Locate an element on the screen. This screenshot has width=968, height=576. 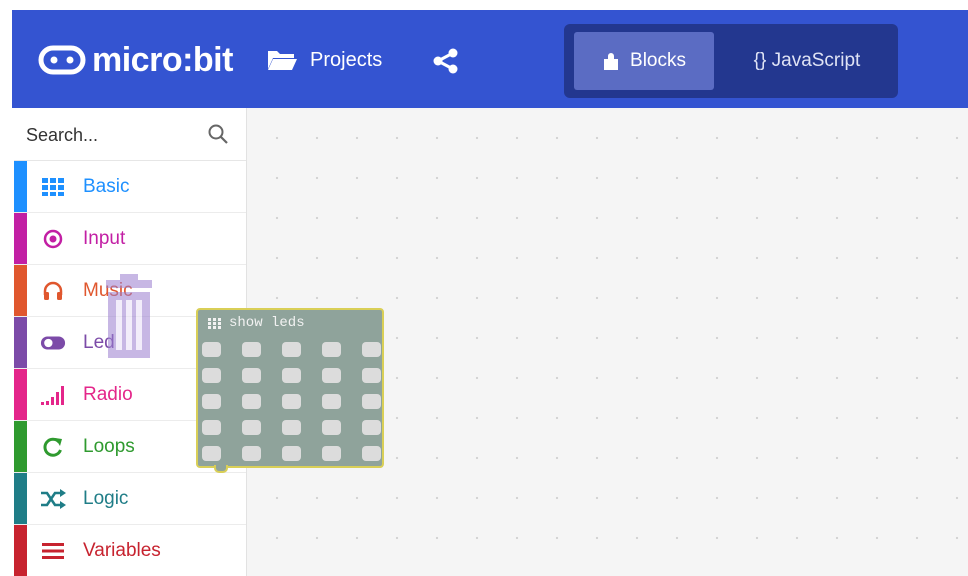
search-icon is located at coordinates (218, 134).